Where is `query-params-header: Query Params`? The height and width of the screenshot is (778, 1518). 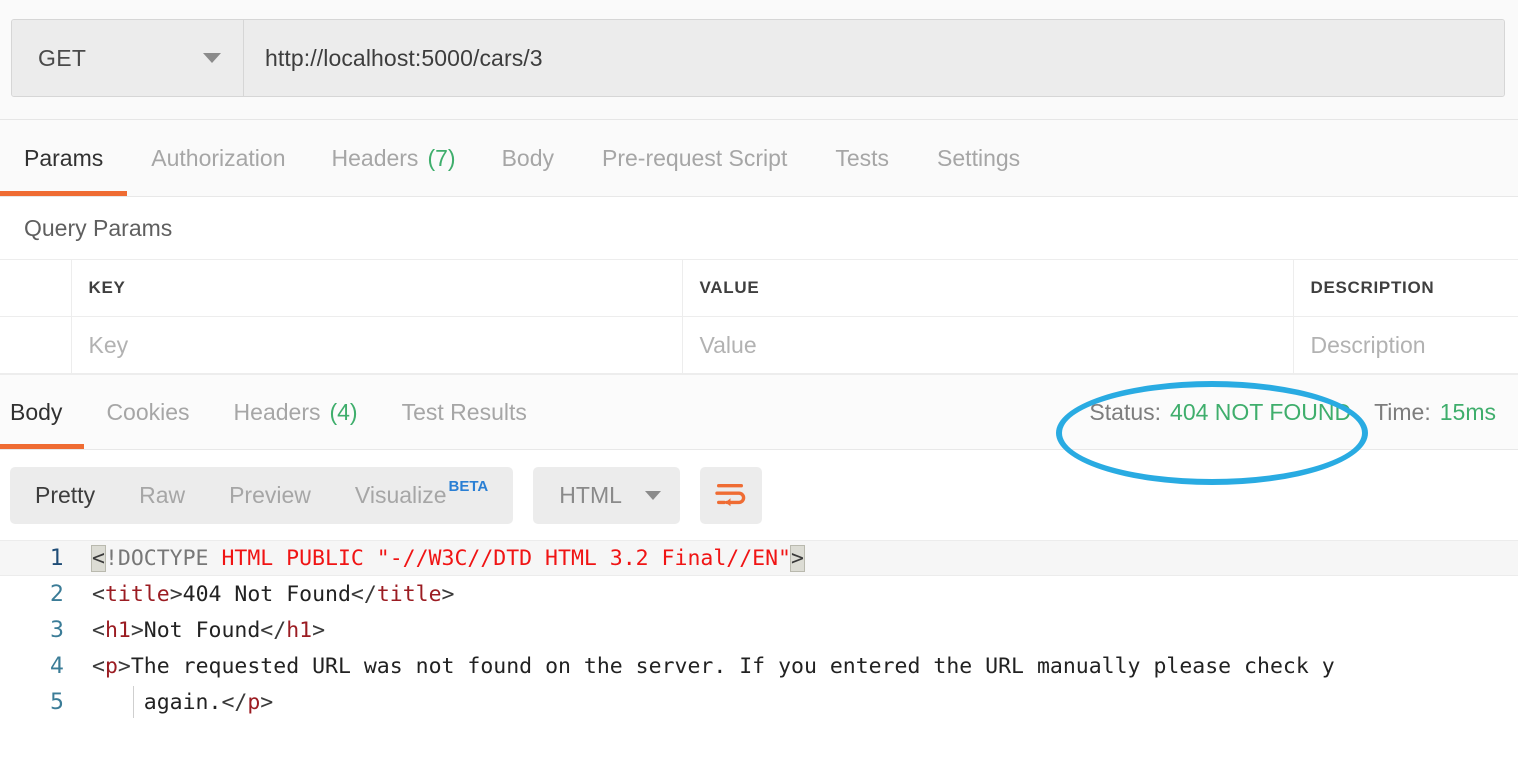
query-params-header: Query Params is located at coordinates (759, 228).